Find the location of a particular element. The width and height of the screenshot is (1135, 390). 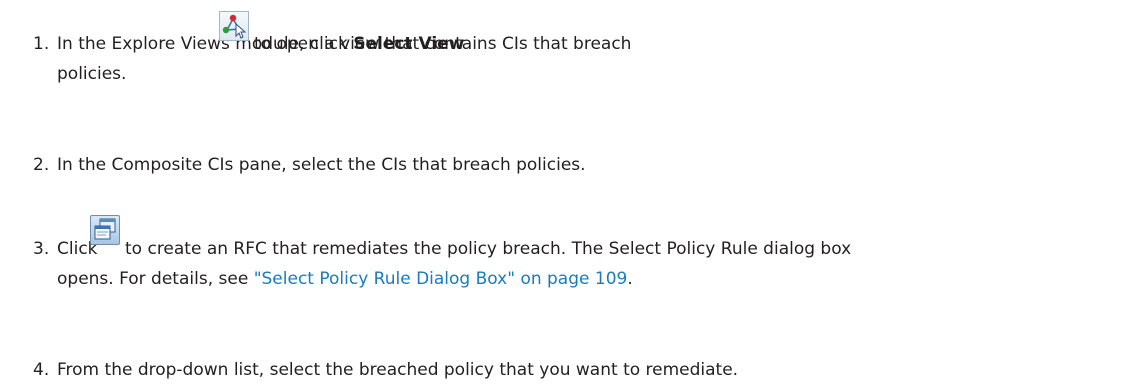

step-number: 2. is located at coordinates (41, 165).